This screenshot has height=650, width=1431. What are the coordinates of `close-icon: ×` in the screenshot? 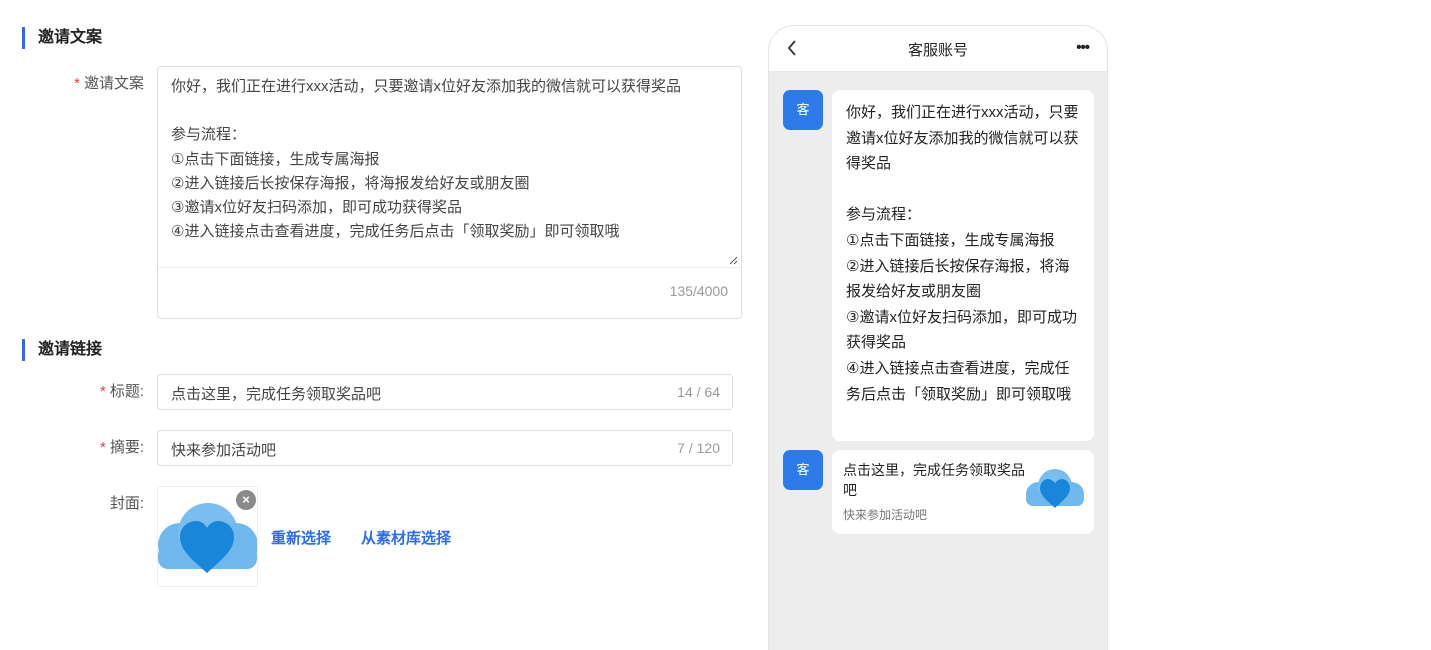 It's located at (246, 500).